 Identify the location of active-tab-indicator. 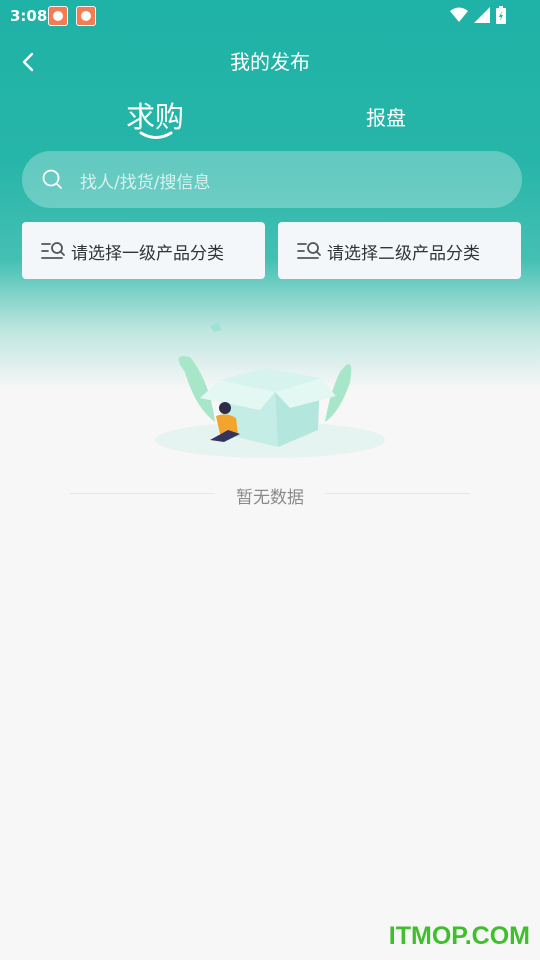
(156, 135).